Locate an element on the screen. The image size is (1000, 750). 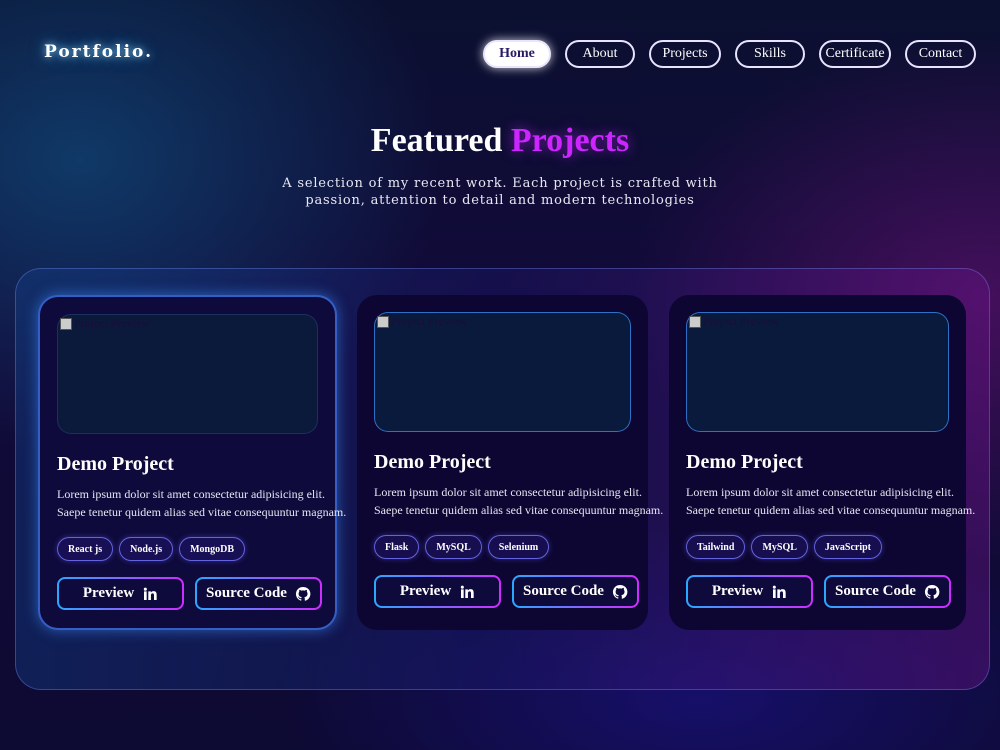
tech-tag: Tailwind is located at coordinates (716, 547).